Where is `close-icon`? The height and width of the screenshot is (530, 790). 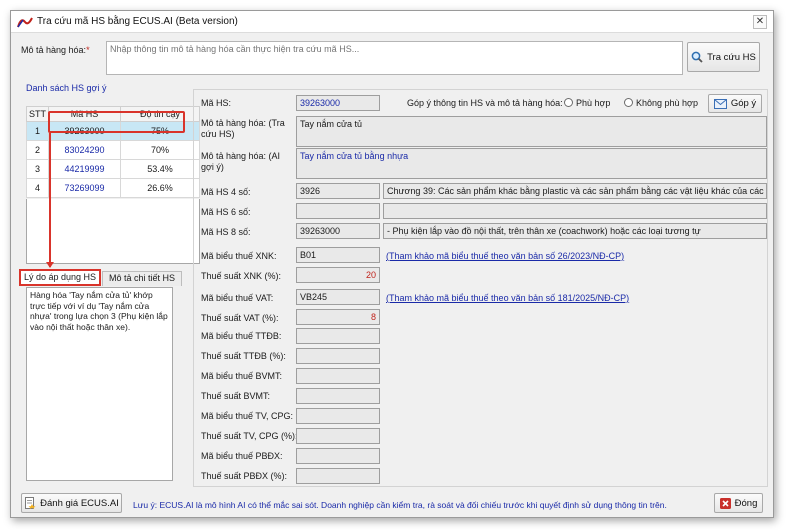
close-icon is located at coordinates (725, 503).